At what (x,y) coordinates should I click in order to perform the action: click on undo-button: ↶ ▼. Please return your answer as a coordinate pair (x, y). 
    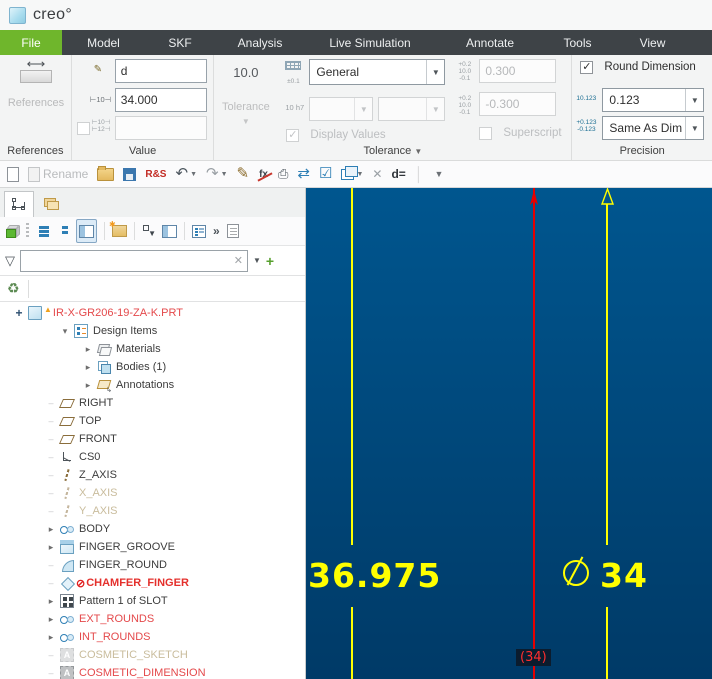
    Looking at the image, I should click on (186, 174).